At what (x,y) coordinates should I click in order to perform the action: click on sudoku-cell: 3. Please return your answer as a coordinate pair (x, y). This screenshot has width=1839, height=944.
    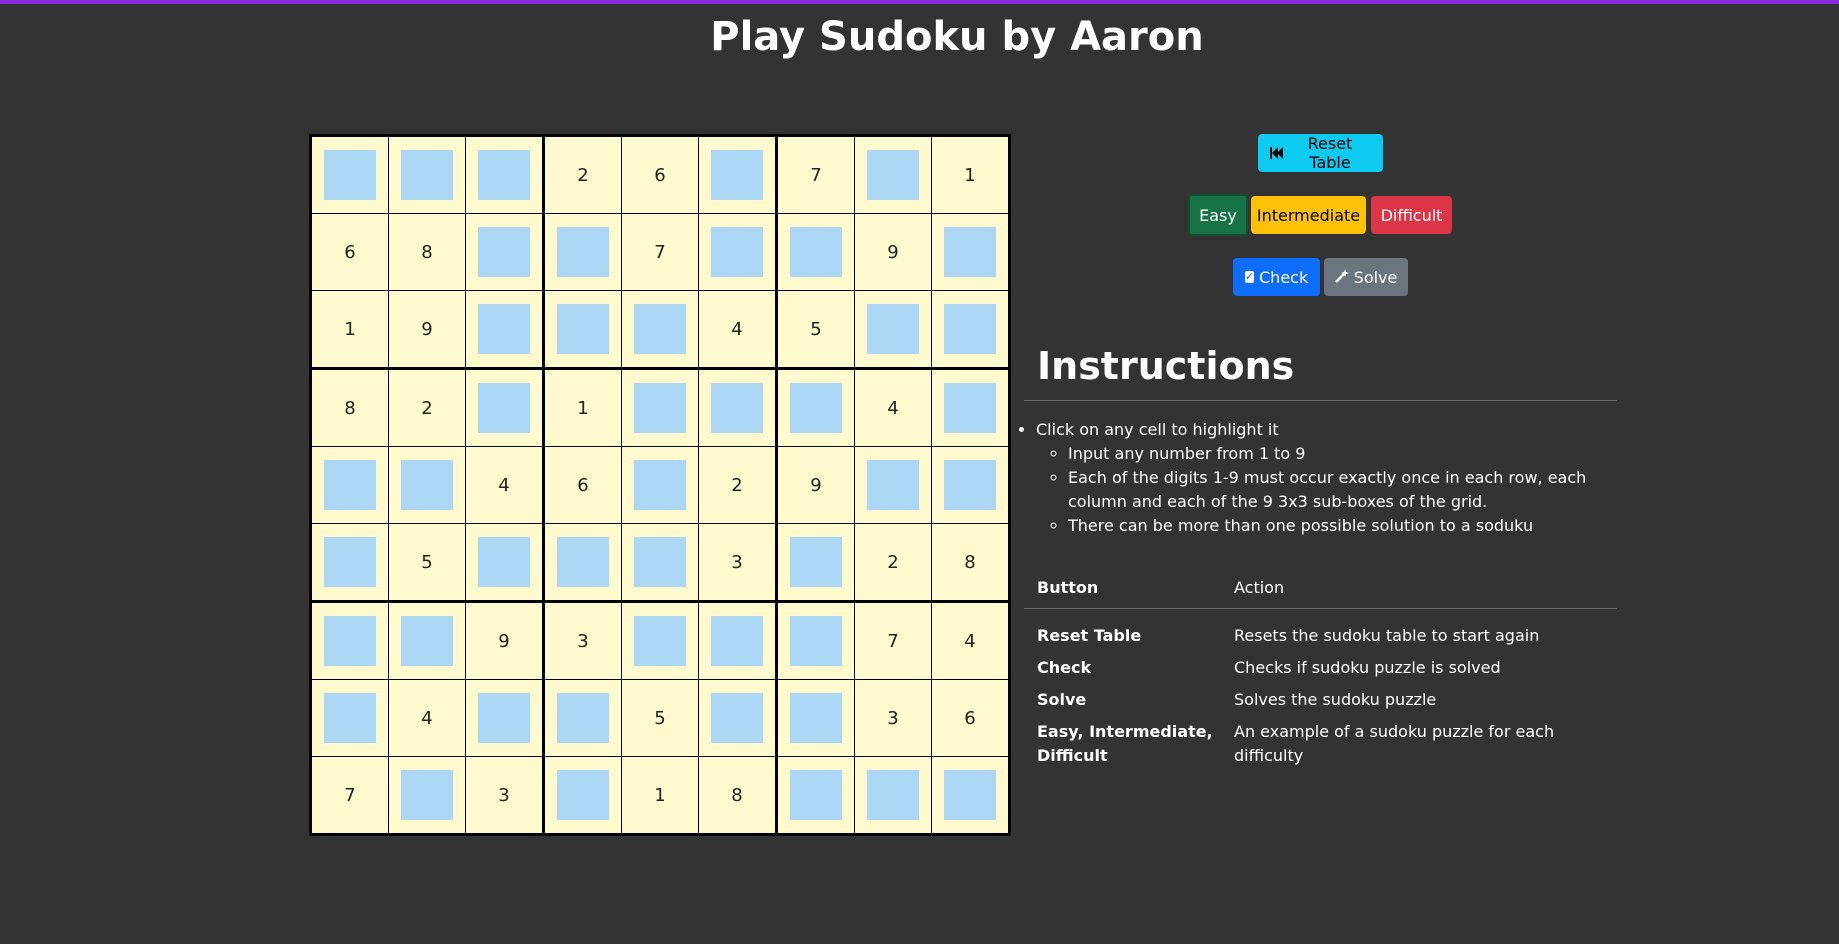
    Looking at the image, I should click on (582, 640).